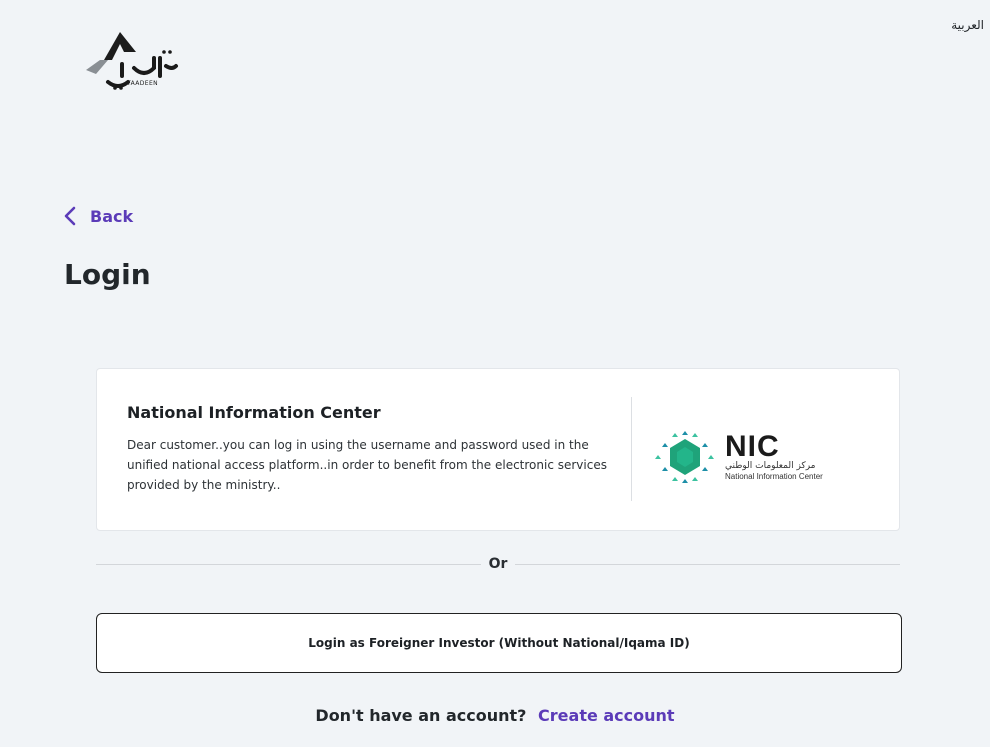  What do you see at coordinates (254, 412) in the screenshot?
I see `nic-card-title: National Information Center` at bounding box center [254, 412].